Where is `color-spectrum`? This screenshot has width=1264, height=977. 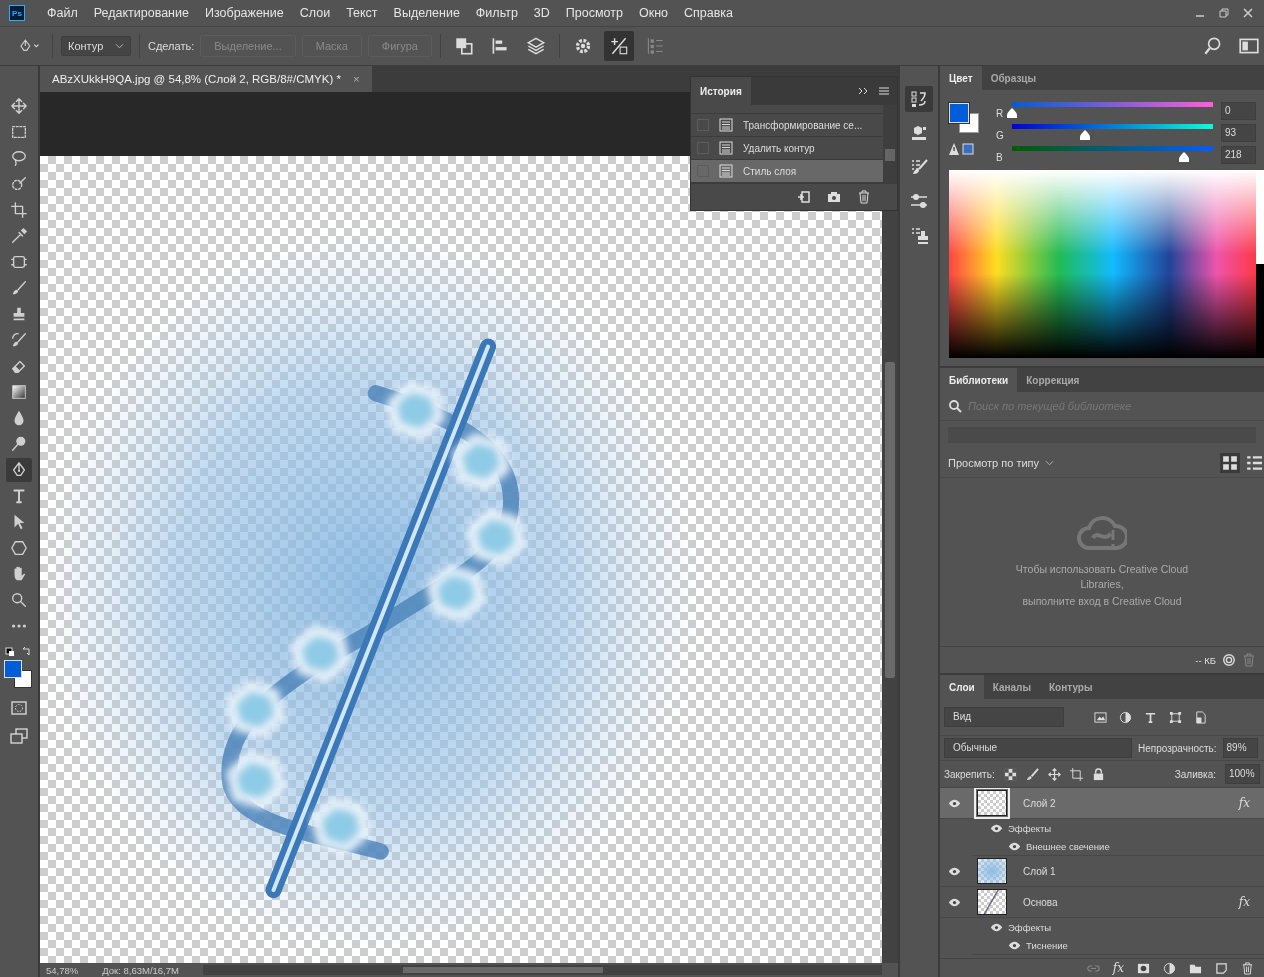
color-spectrum is located at coordinates (1106, 264).